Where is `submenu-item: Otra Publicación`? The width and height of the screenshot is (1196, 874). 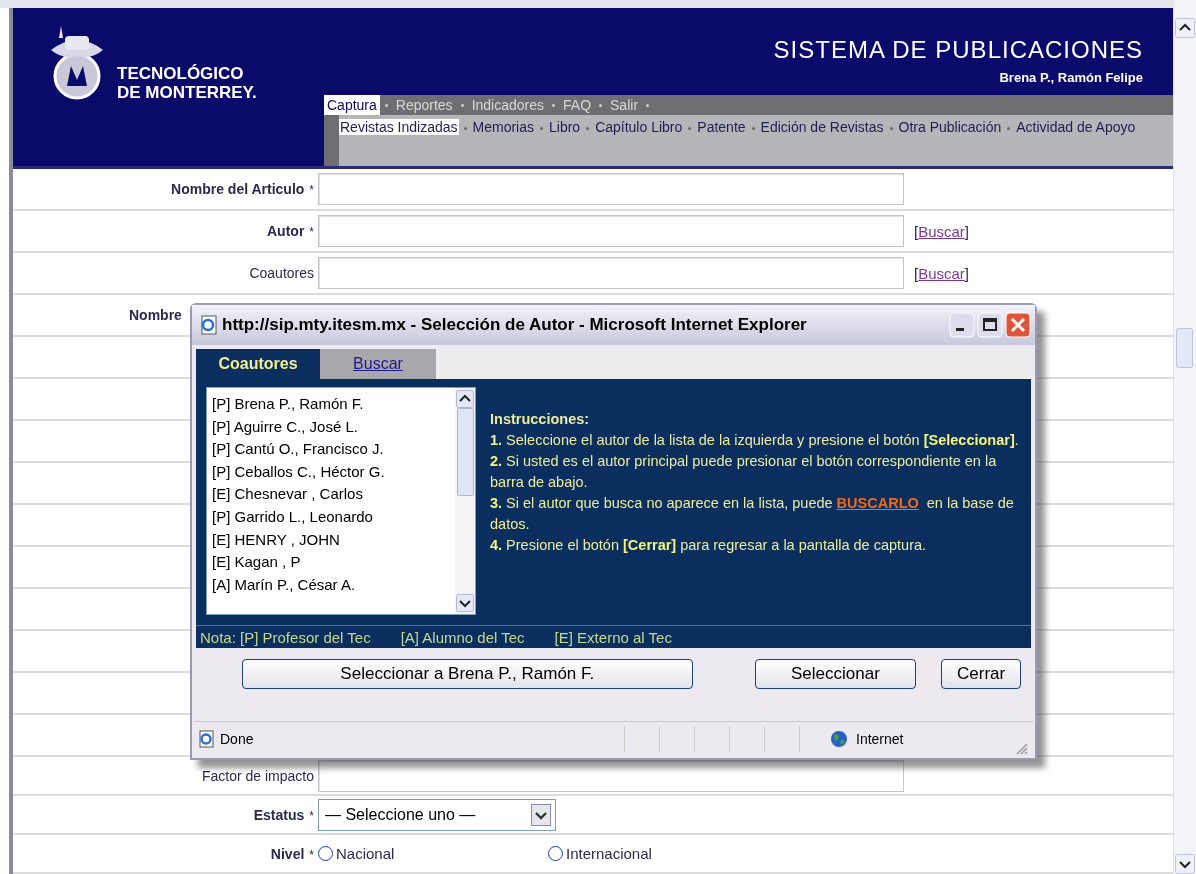
submenu-item: Otra Publicación is located at coordinates (950, 127).